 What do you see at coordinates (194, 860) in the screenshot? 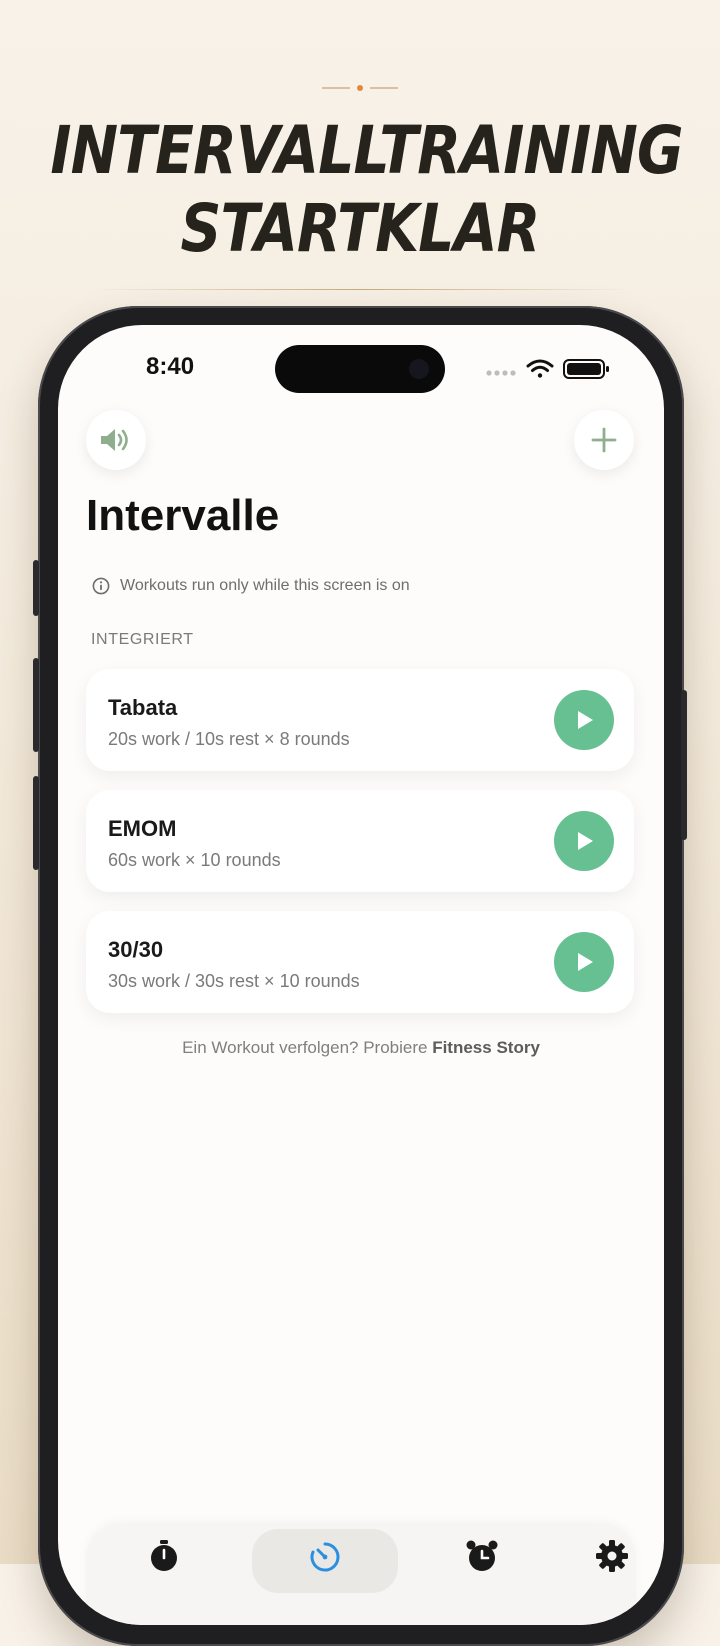
I see `workout-description: 60s work × 10 rounds` at bounding box center [194, 860].